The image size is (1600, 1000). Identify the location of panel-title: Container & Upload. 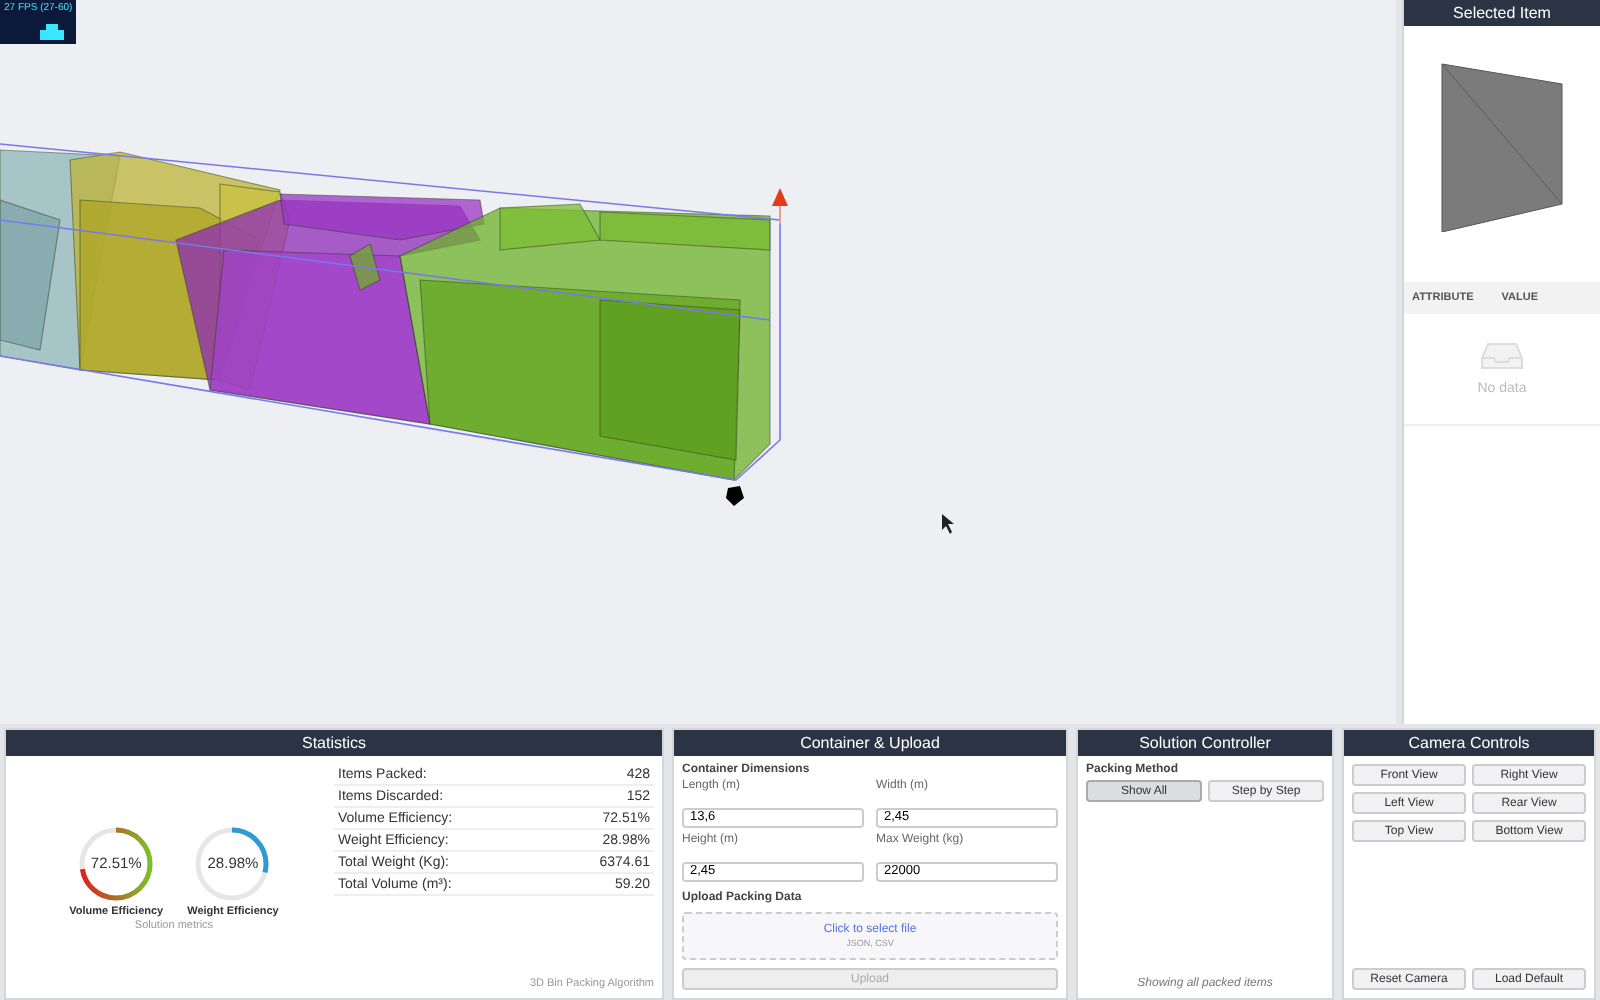
(870, 743).